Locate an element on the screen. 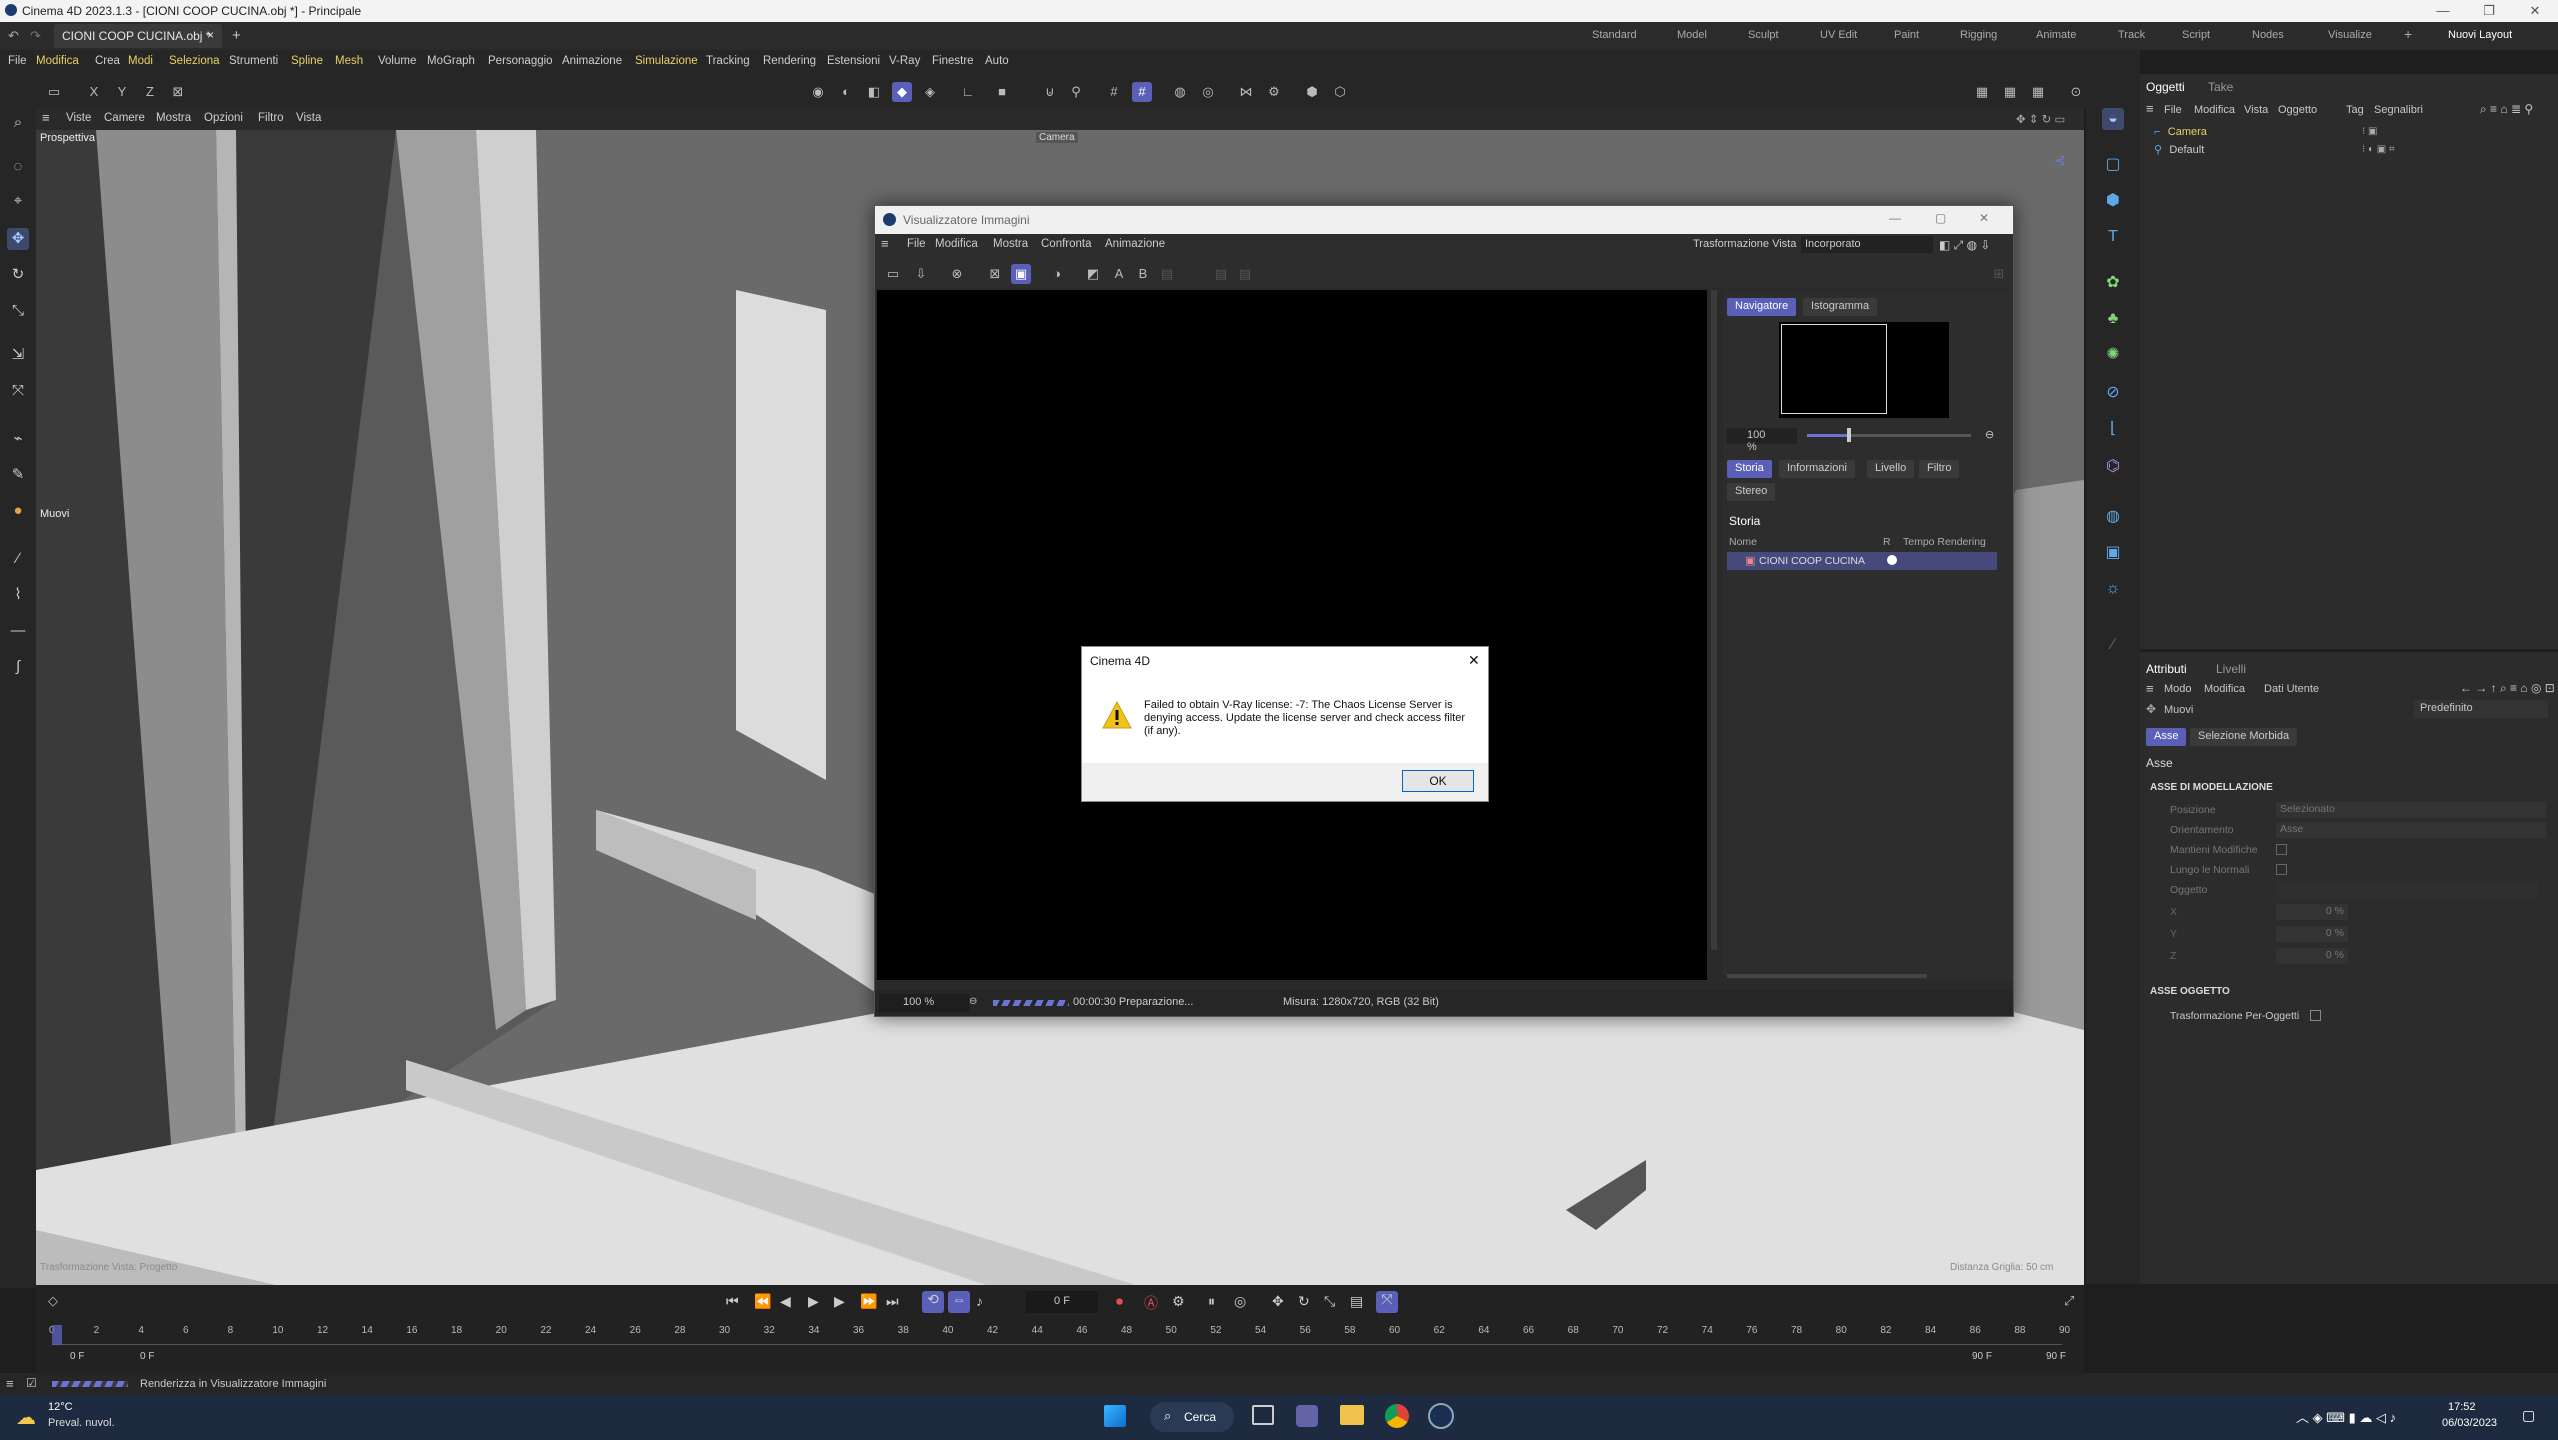 The height and width of the screenshot is (1440, 2558). keyframe-icon: ◇ is located at coordinates (53, 1301).